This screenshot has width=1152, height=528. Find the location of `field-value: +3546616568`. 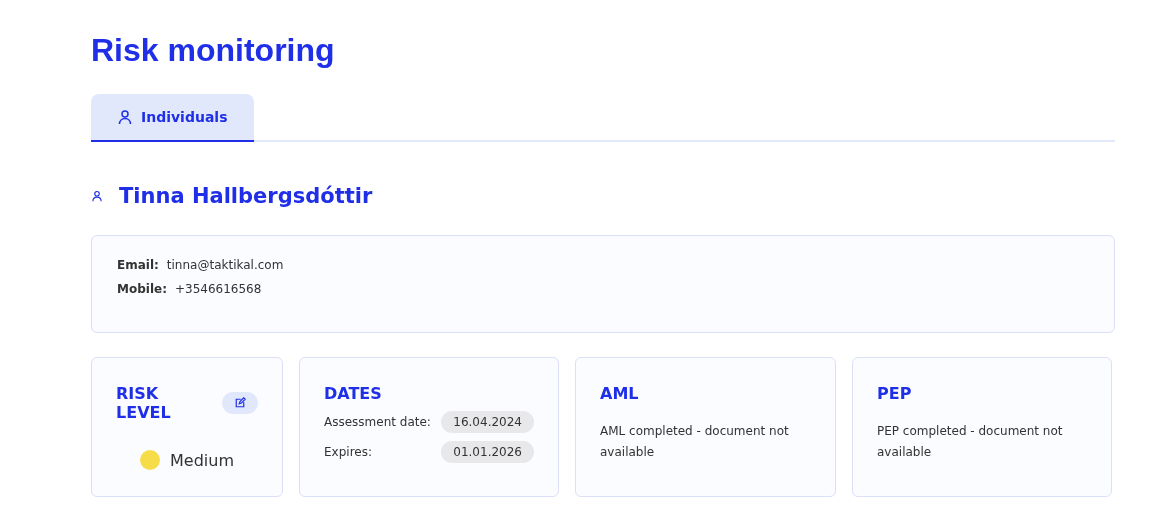

field-value: +3546616568 is located at coordinates (218, 289).